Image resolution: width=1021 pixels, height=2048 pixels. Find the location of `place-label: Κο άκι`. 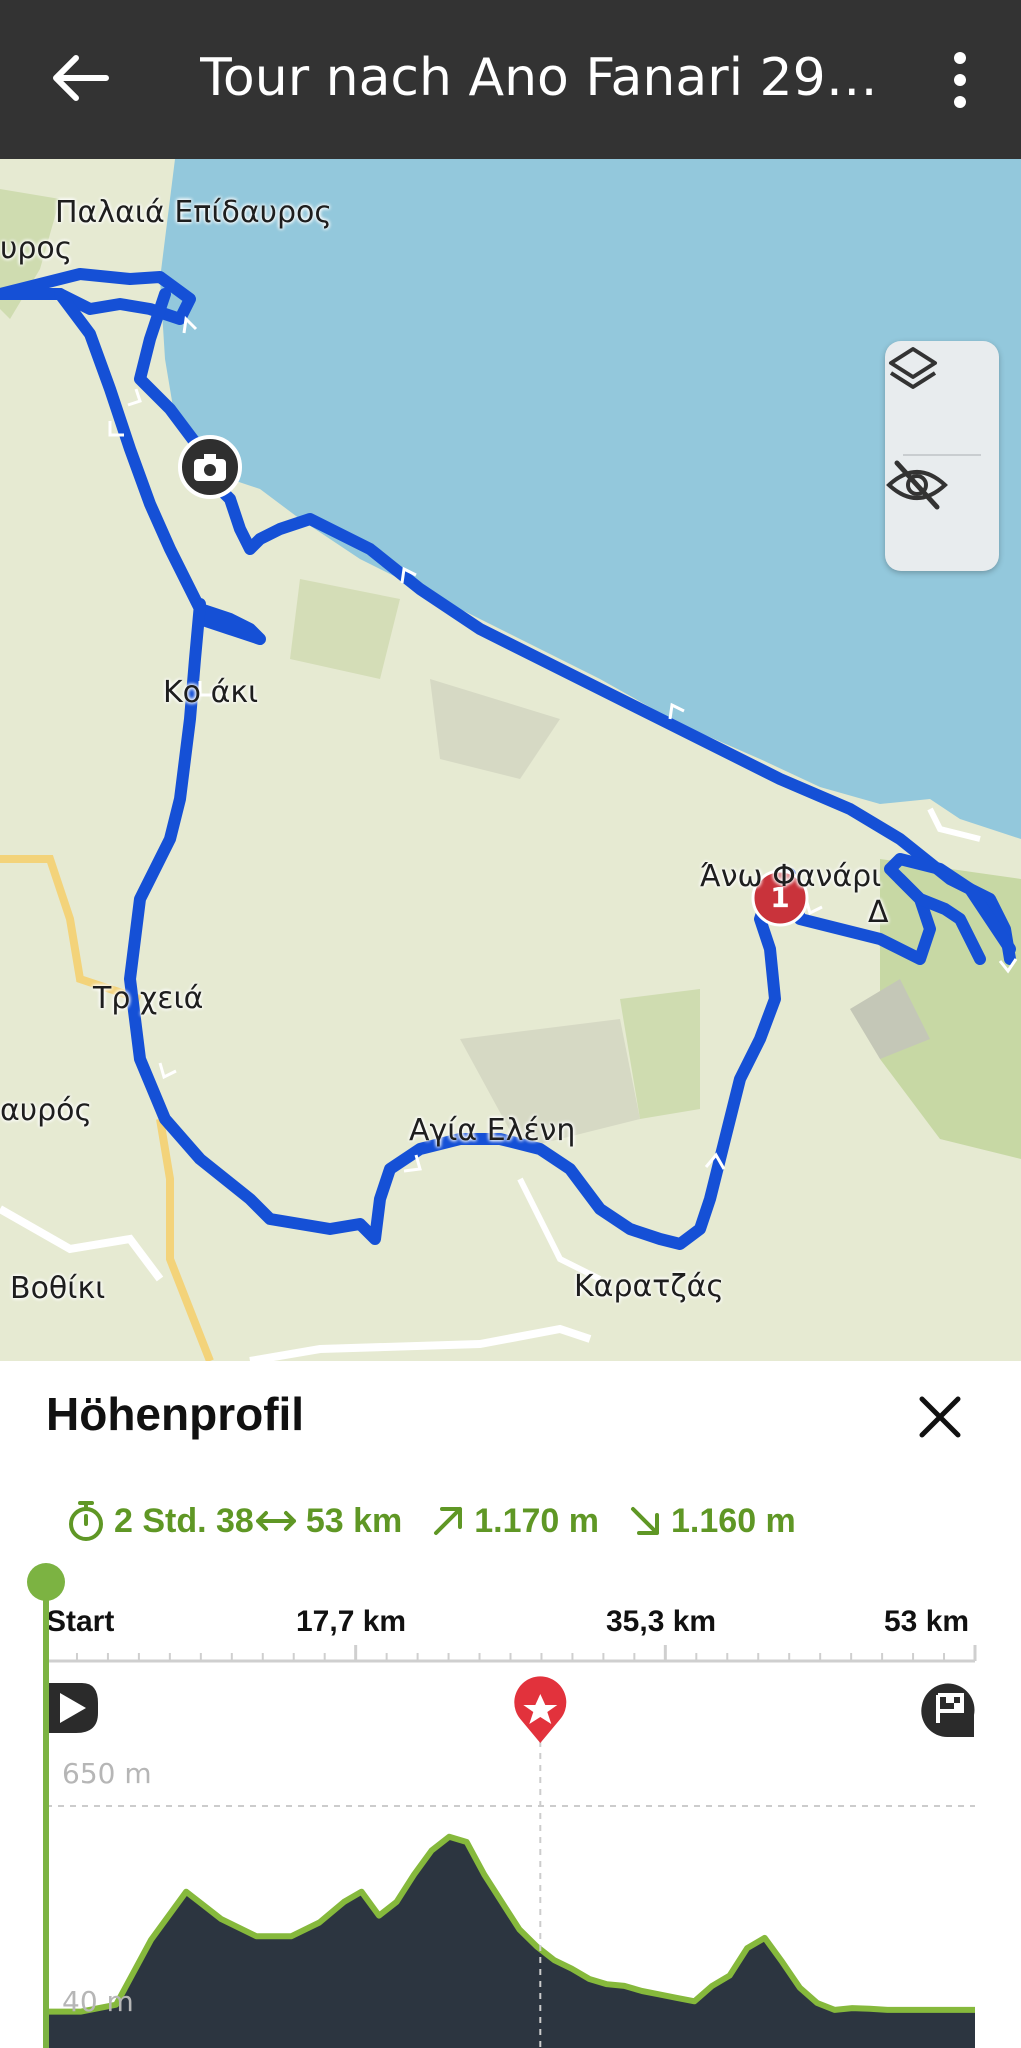

place-label: Κο άκι is located at coordinates (211, 692).